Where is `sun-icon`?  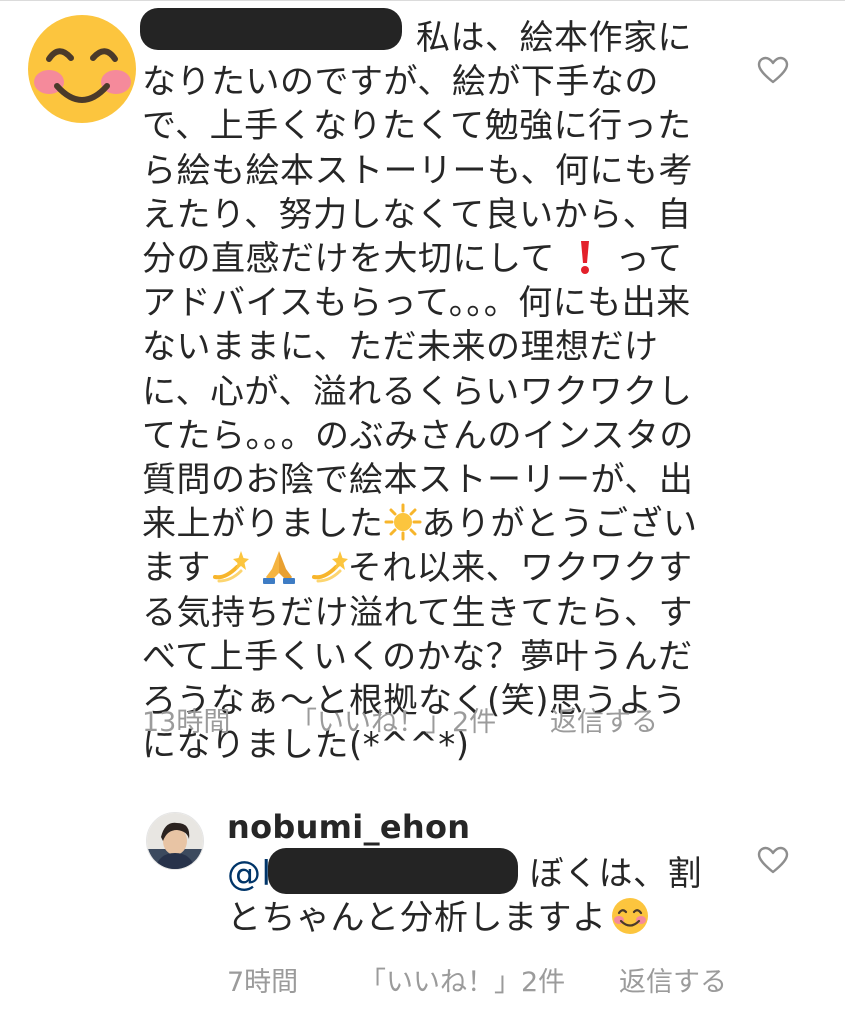 sun-icon is located at coordinates (402, 522).